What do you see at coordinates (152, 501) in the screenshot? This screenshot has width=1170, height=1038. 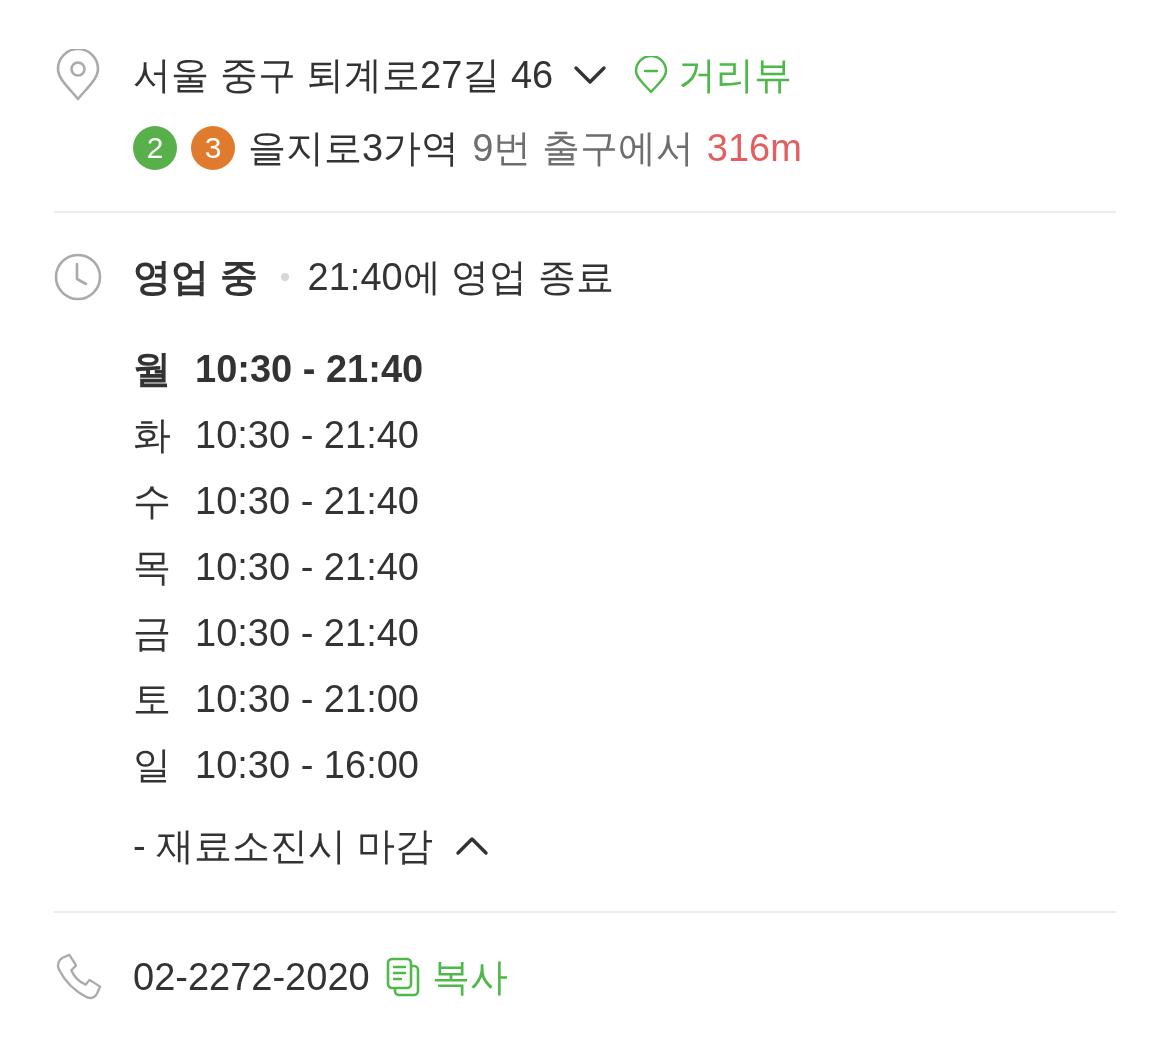 I see `weekday-label: 수` at bounding box center [152, 501].